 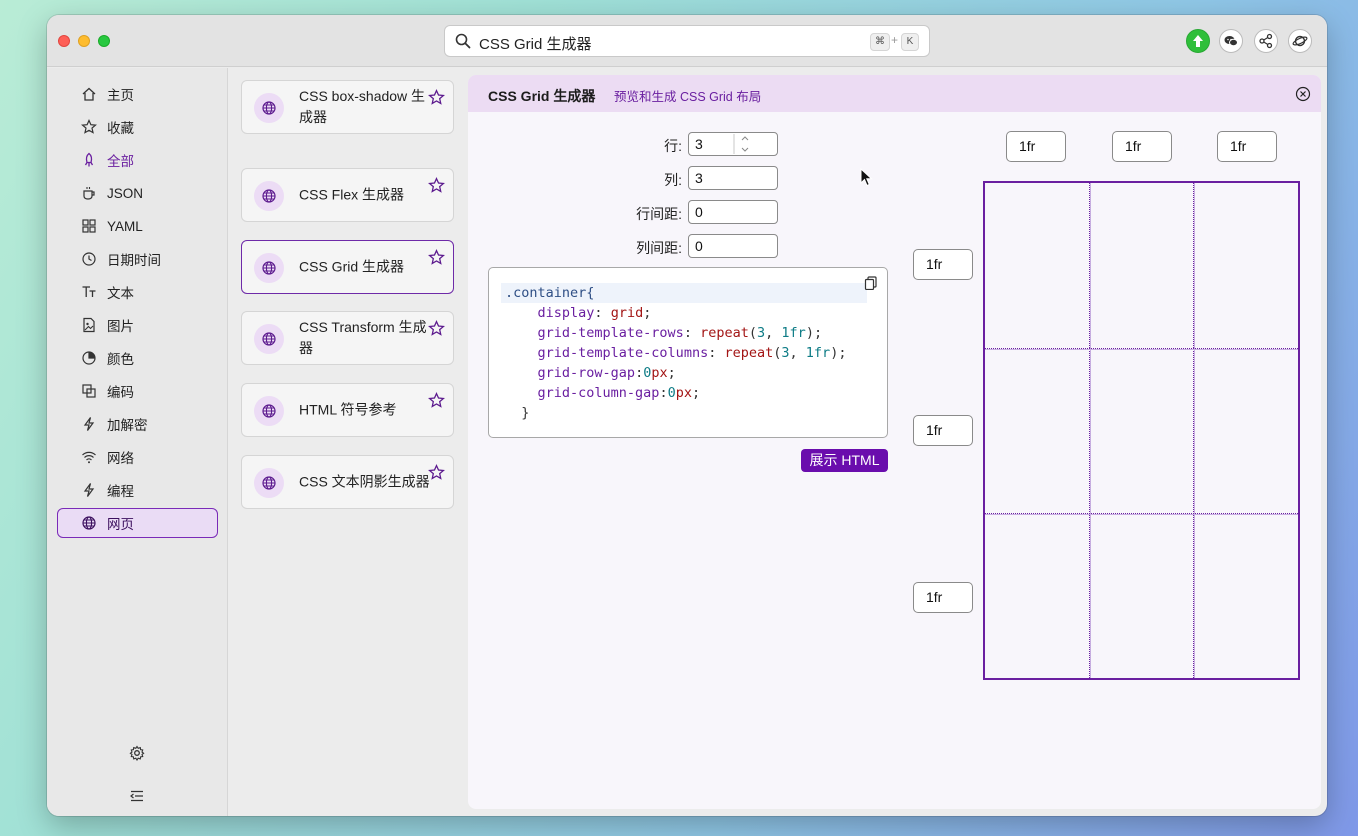 I want to click on planet-icon, so click(x=1300, y=41).